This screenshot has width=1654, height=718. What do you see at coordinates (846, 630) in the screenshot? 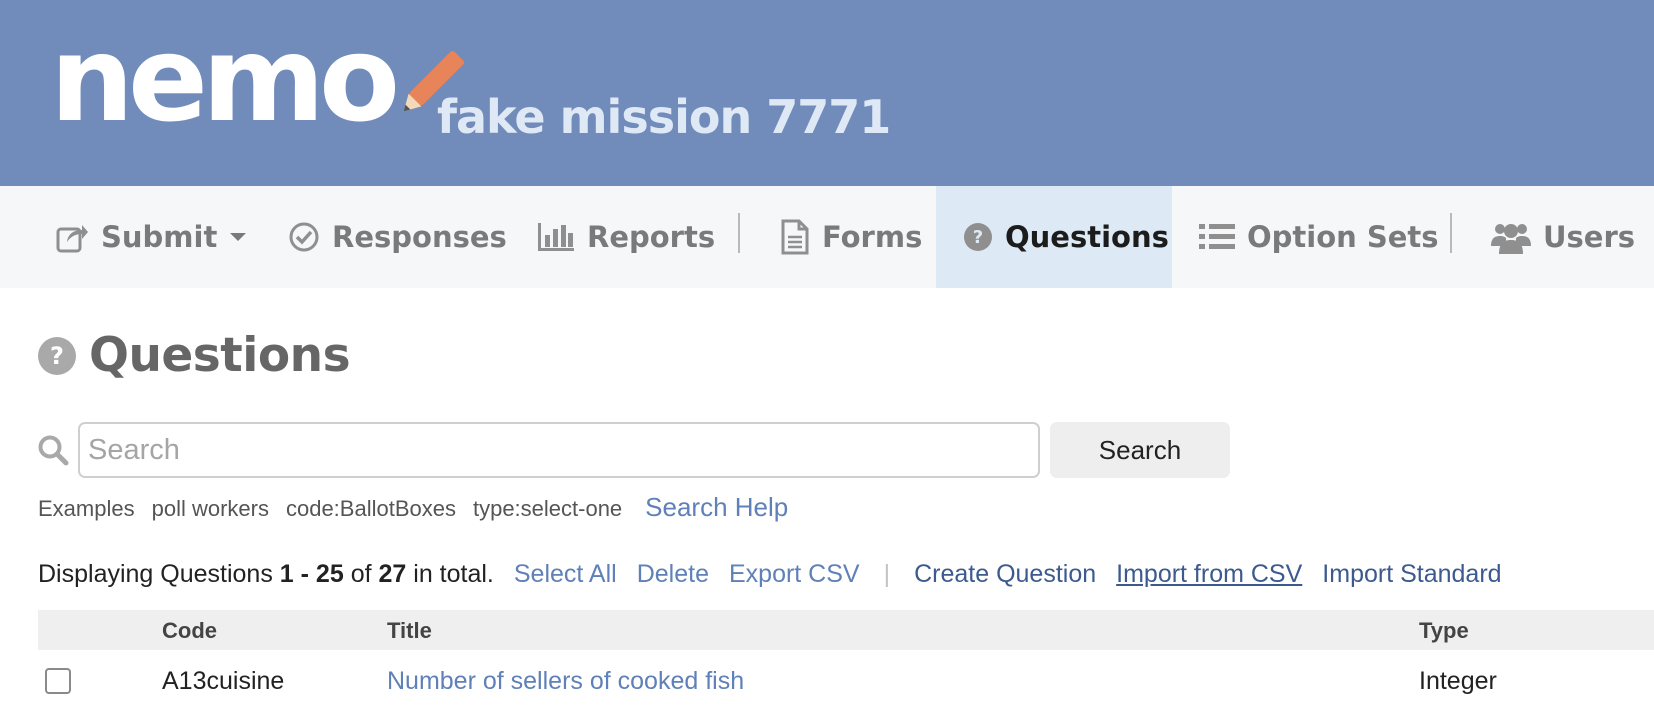
I see `table-header: Code Title Type` at bounding box center [846, 630].